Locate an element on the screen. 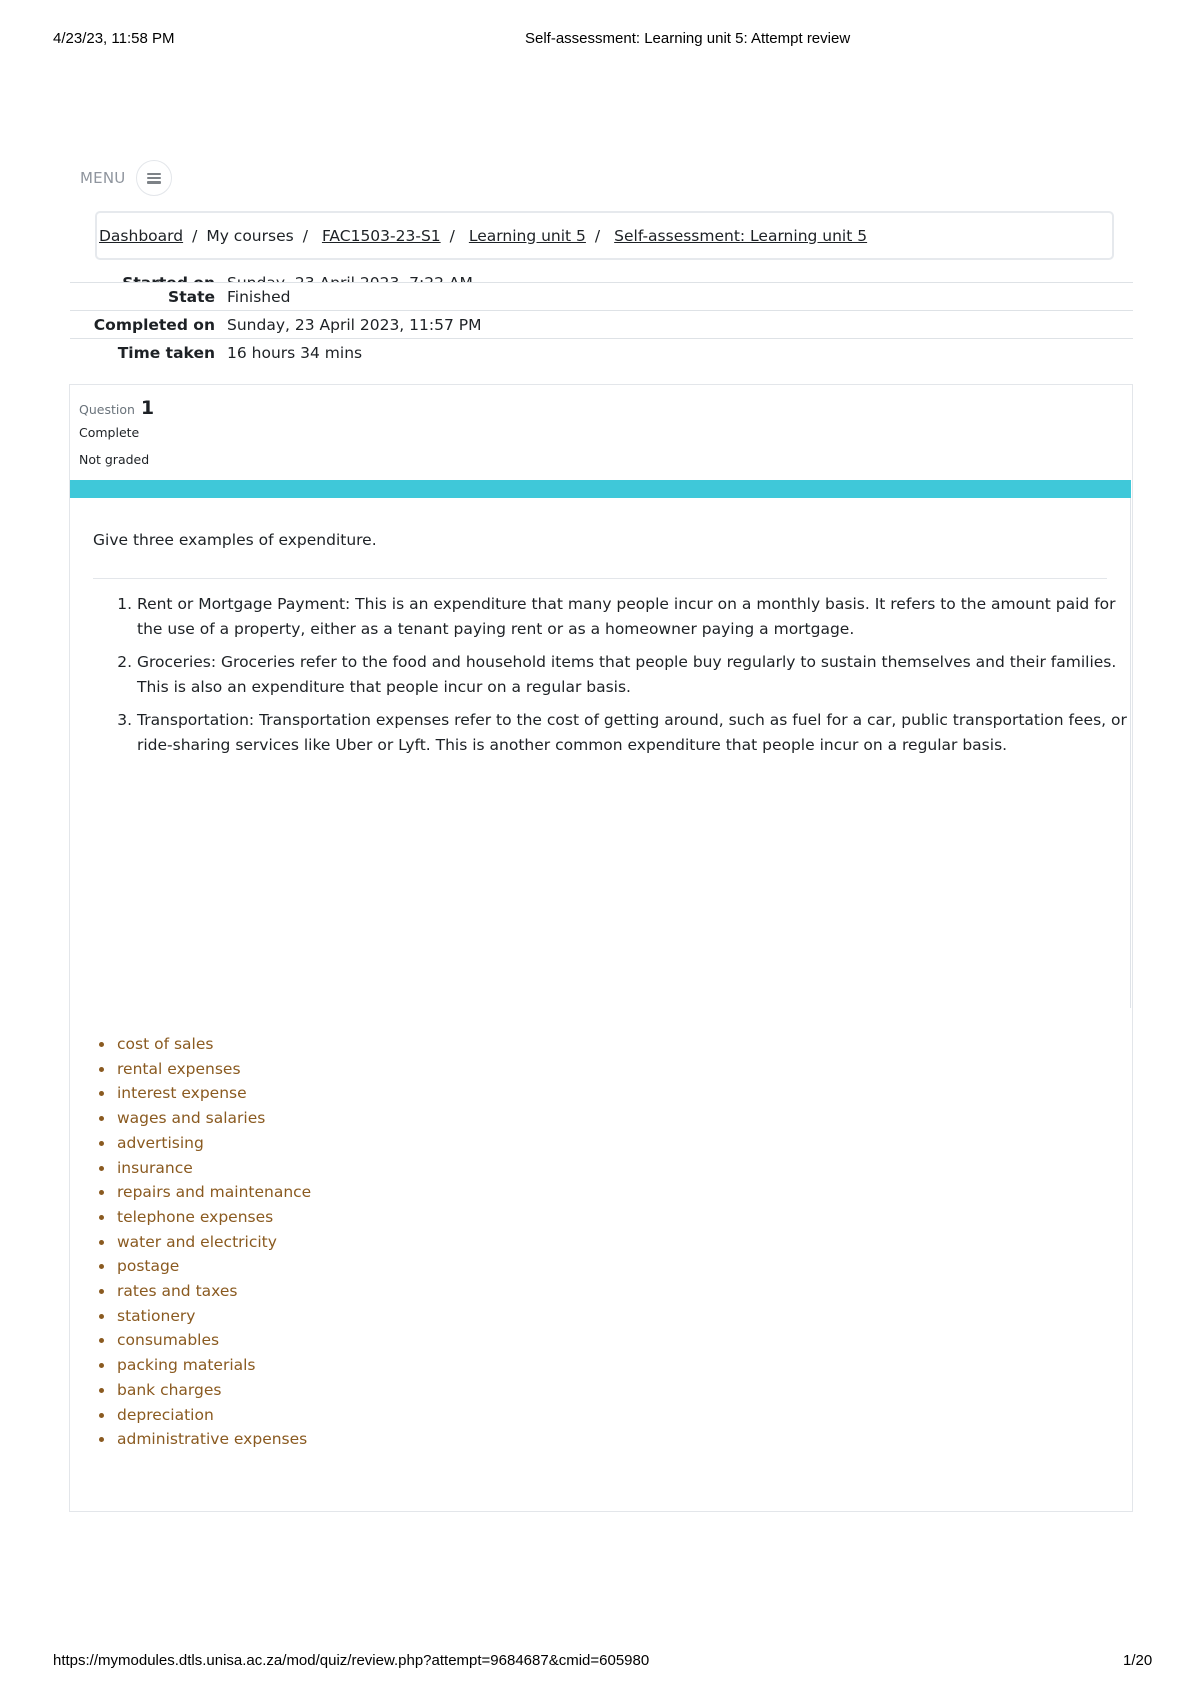 This screenshot has height=1698, width=1200. feedback-item: packing materials is located at coordinates (213, 1365).